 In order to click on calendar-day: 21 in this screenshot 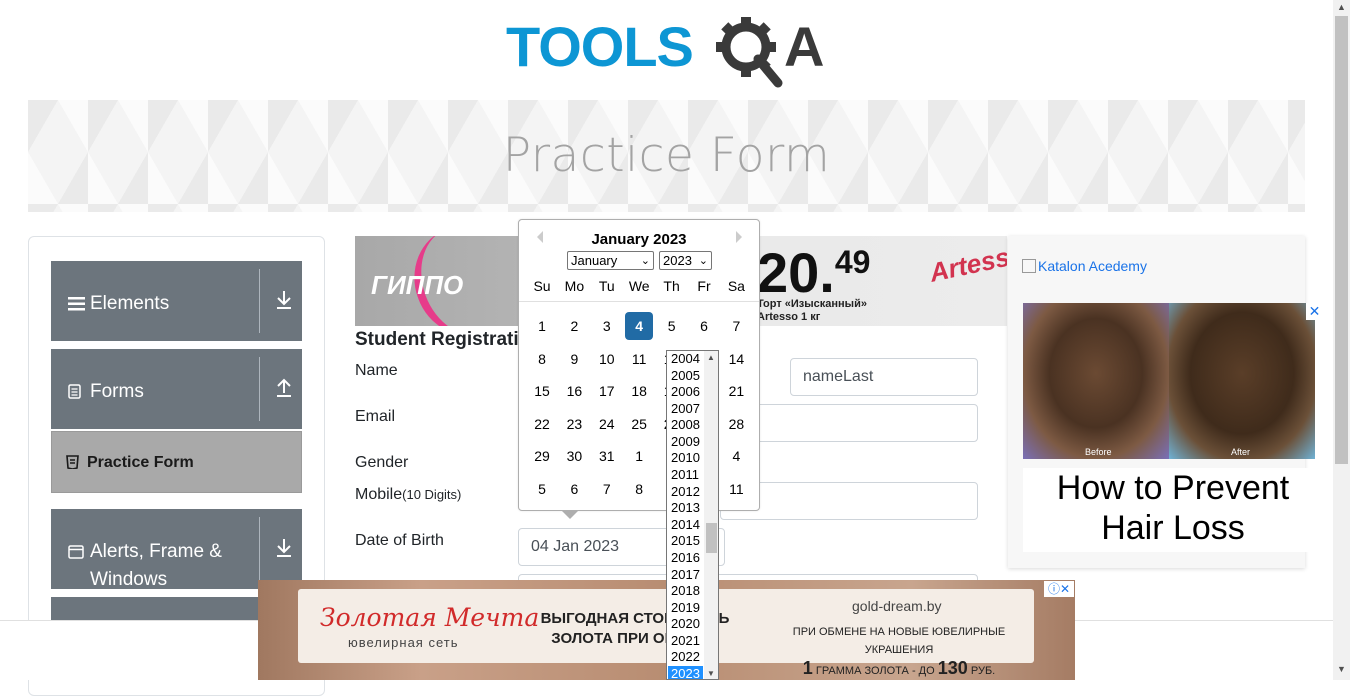, I will do `click(736, 391)`.